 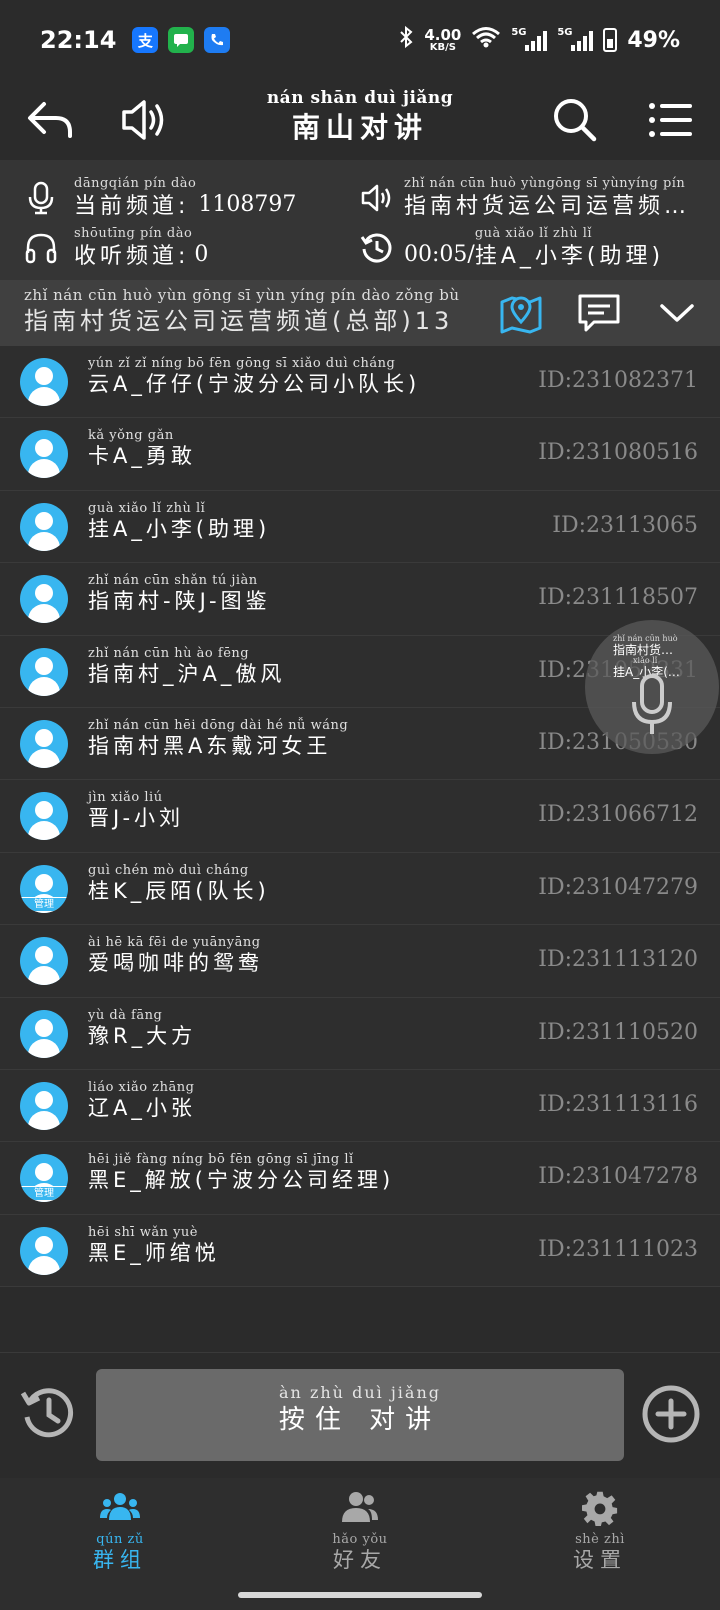 What do you see at coordinates (618, 1104) in the screenshot?
I see `member-id: ID:231113116` at bounding box center [618, 1104].